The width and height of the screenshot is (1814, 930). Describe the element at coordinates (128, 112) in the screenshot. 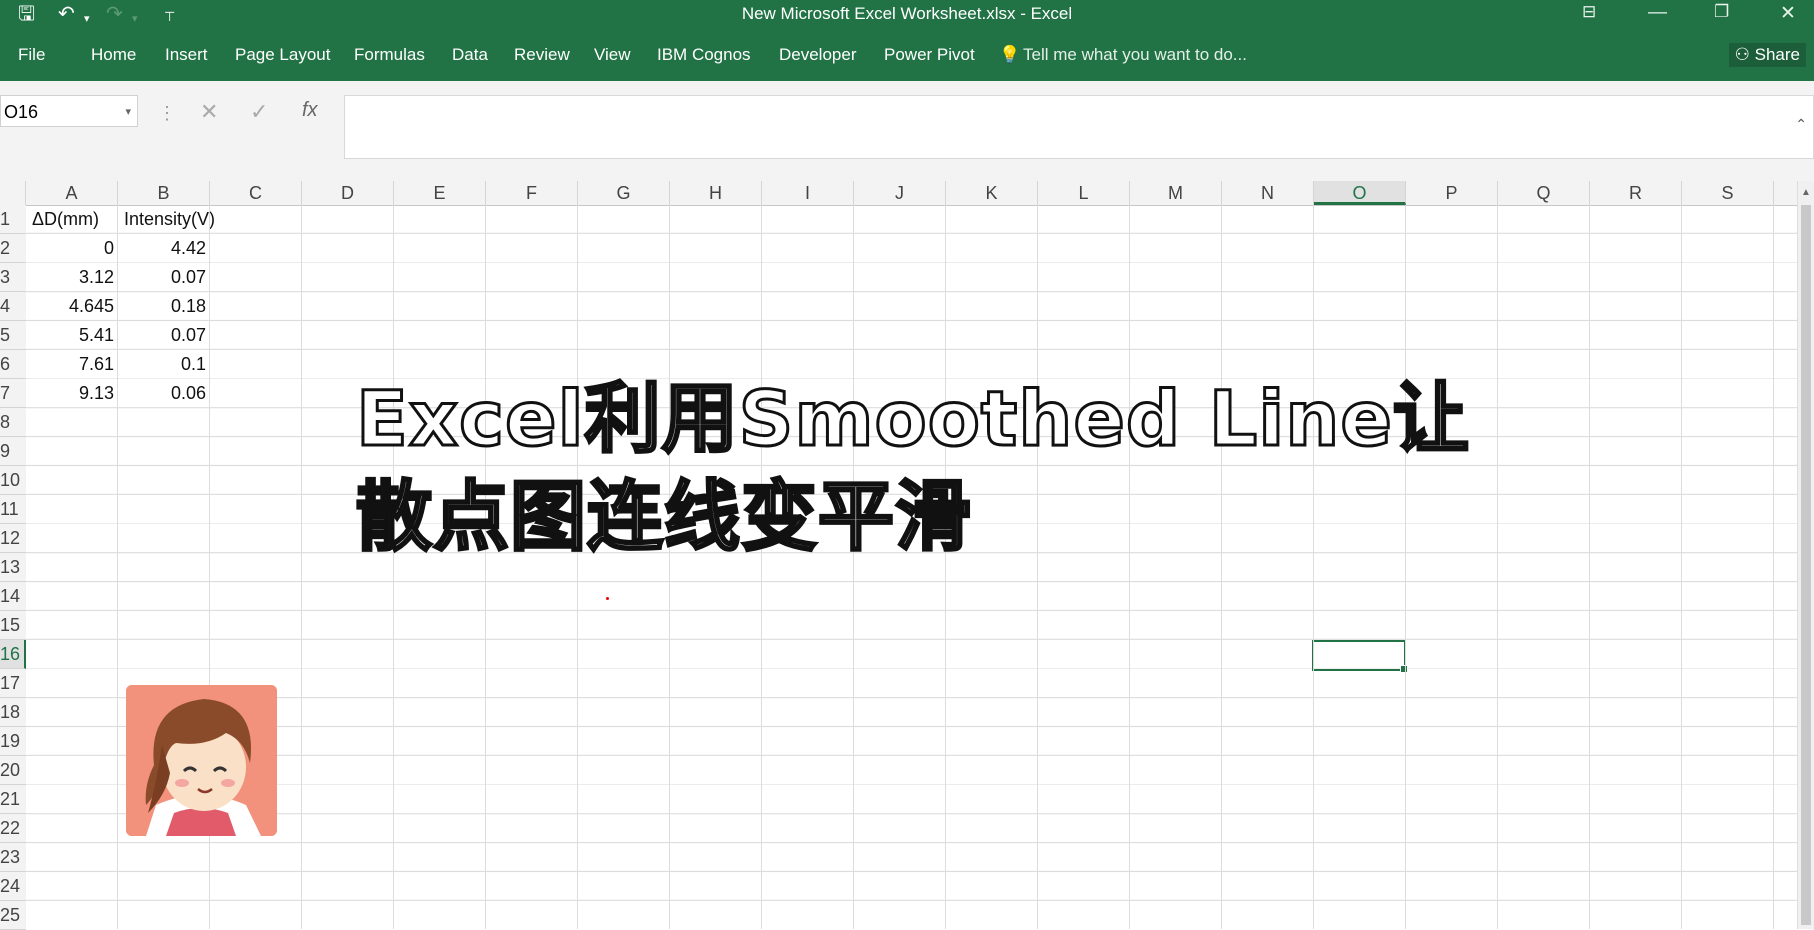

I see `chevron-down-icon: ▾` at that location.